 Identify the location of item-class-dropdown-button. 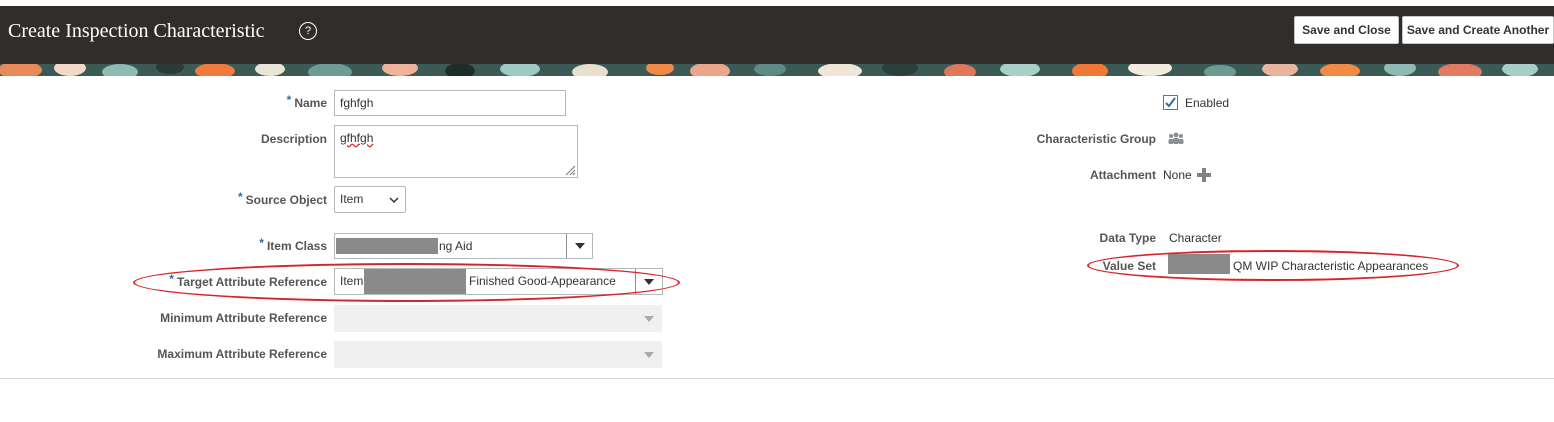
(579, 246).